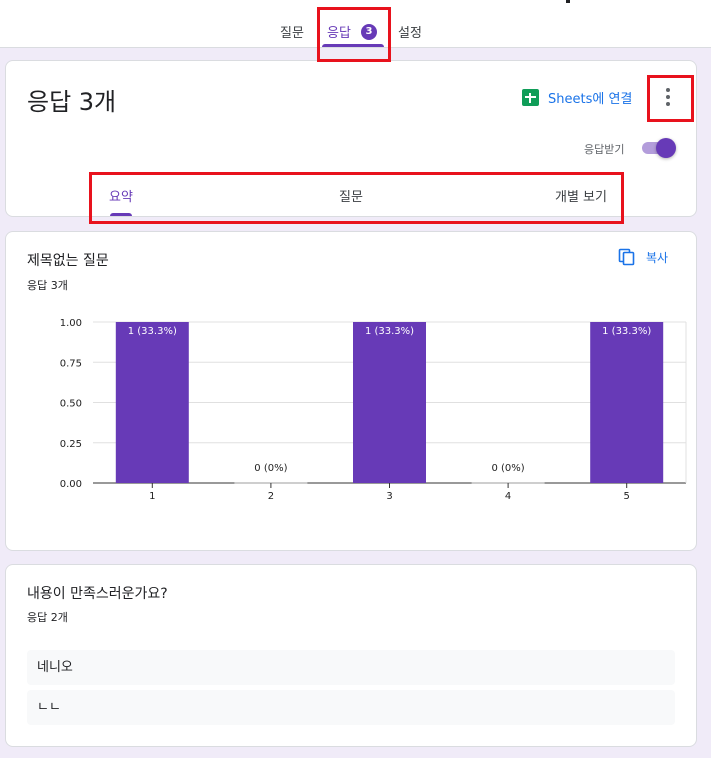  I want to click on response-count: 응답 2개, so click(47, 617).